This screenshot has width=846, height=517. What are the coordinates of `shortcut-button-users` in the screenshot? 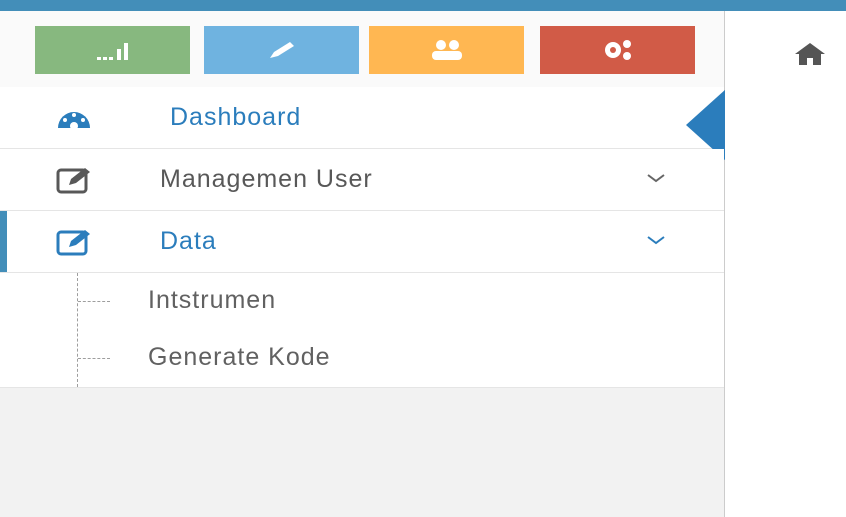 It's located at (446, 50).